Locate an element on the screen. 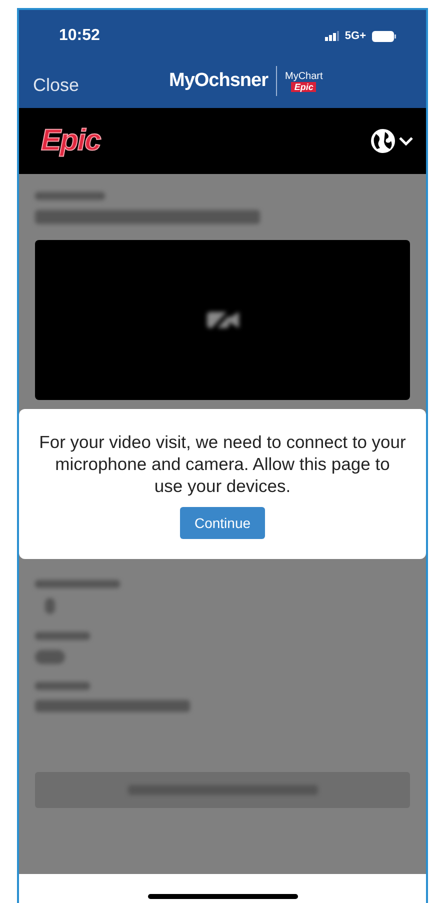 The image size is (431, 903). brand-logo: MyOchsner is located at coordinates (218, 81).